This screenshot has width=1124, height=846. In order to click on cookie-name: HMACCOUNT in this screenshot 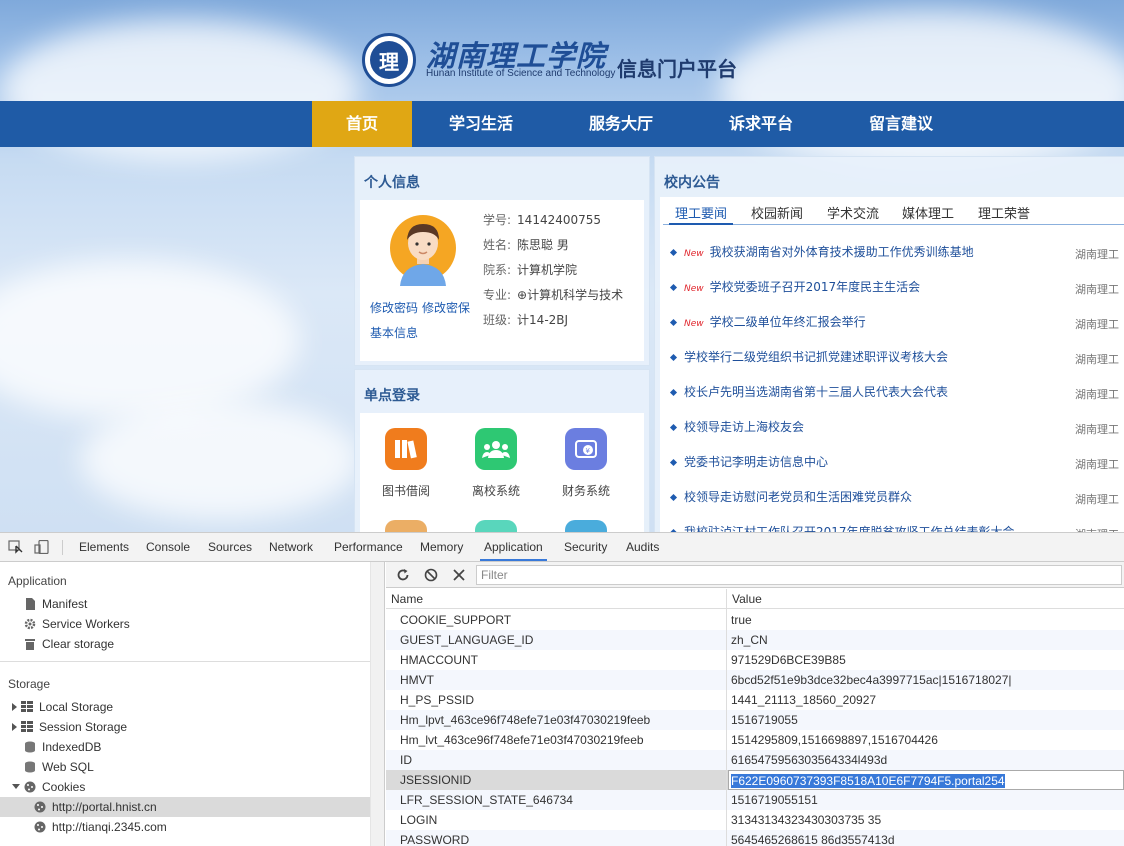, I will do `click(439, 660)`.